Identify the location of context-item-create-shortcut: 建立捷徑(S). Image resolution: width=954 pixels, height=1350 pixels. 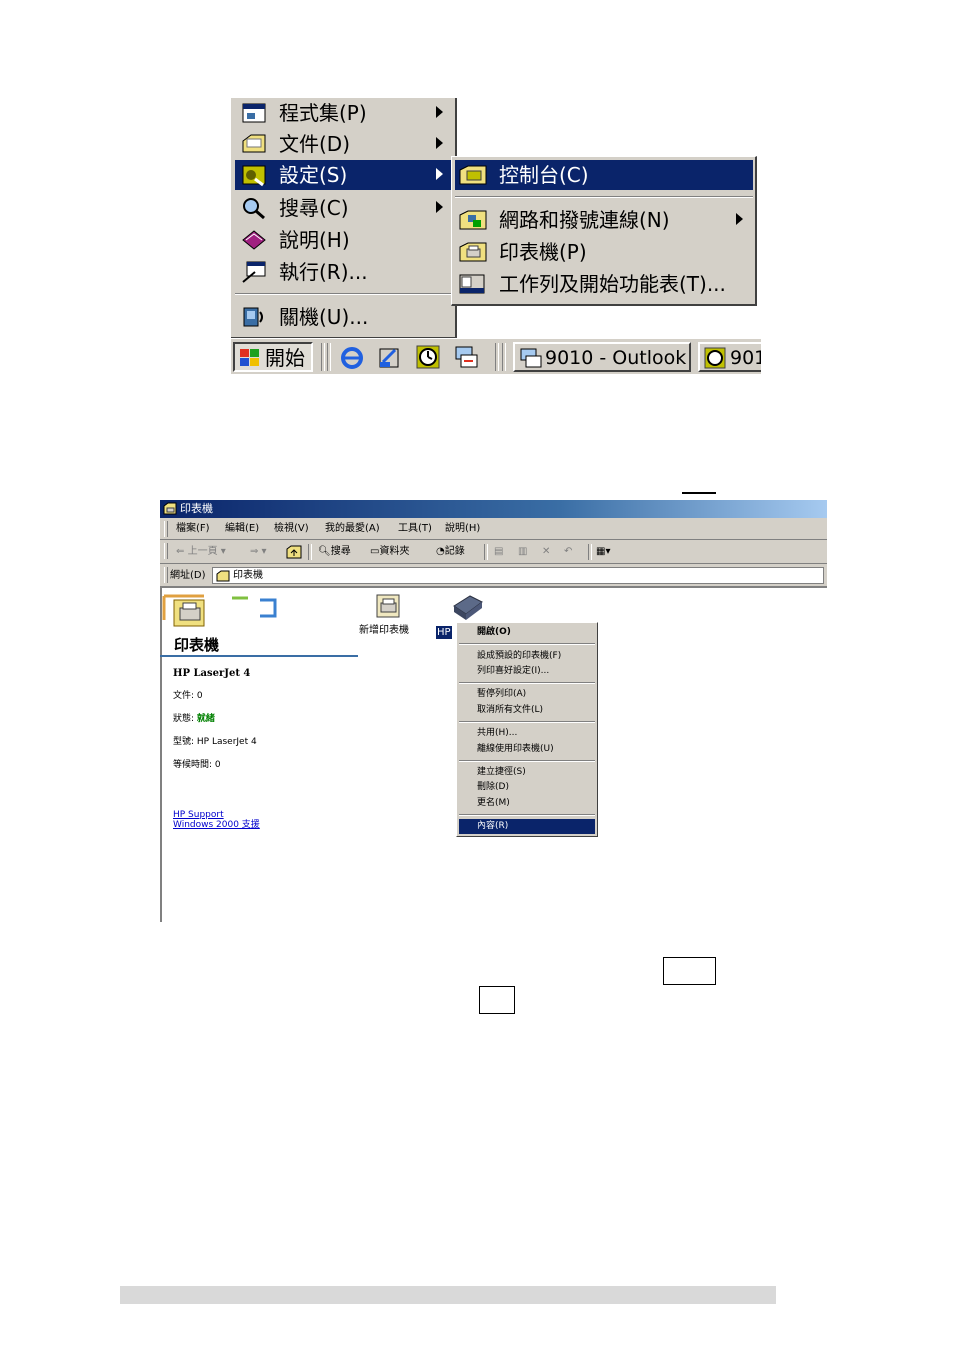
(527, 772).